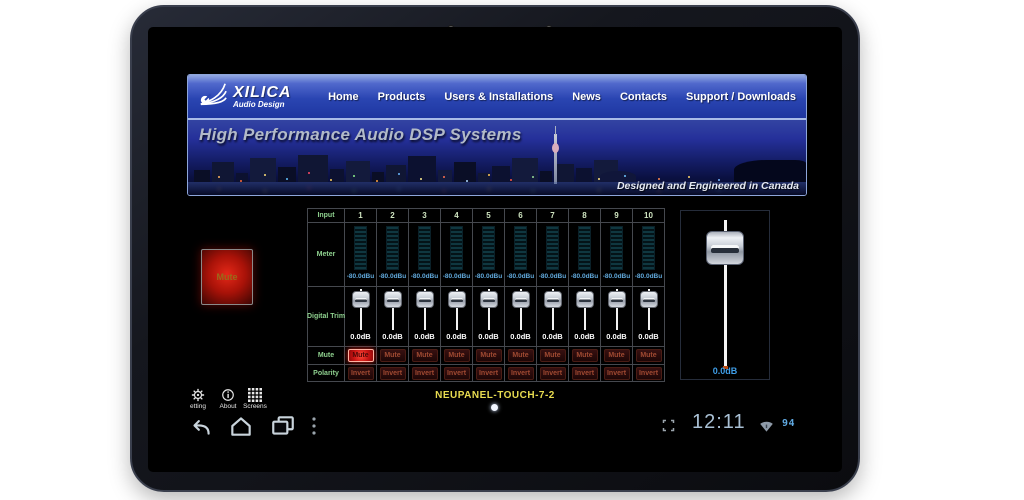  What do you see at coordinates (326, 373) in the screenshot?
I see `row-label-polarity: Polarity` at bounding box center [326, 373].